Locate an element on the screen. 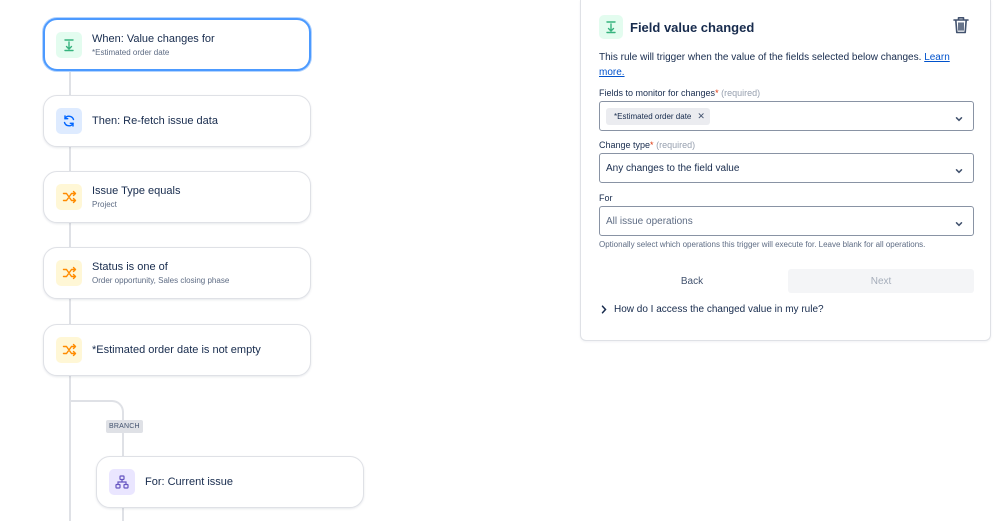  node-title: Then: Re-fetch issue data is located at coordinates (155, 121).